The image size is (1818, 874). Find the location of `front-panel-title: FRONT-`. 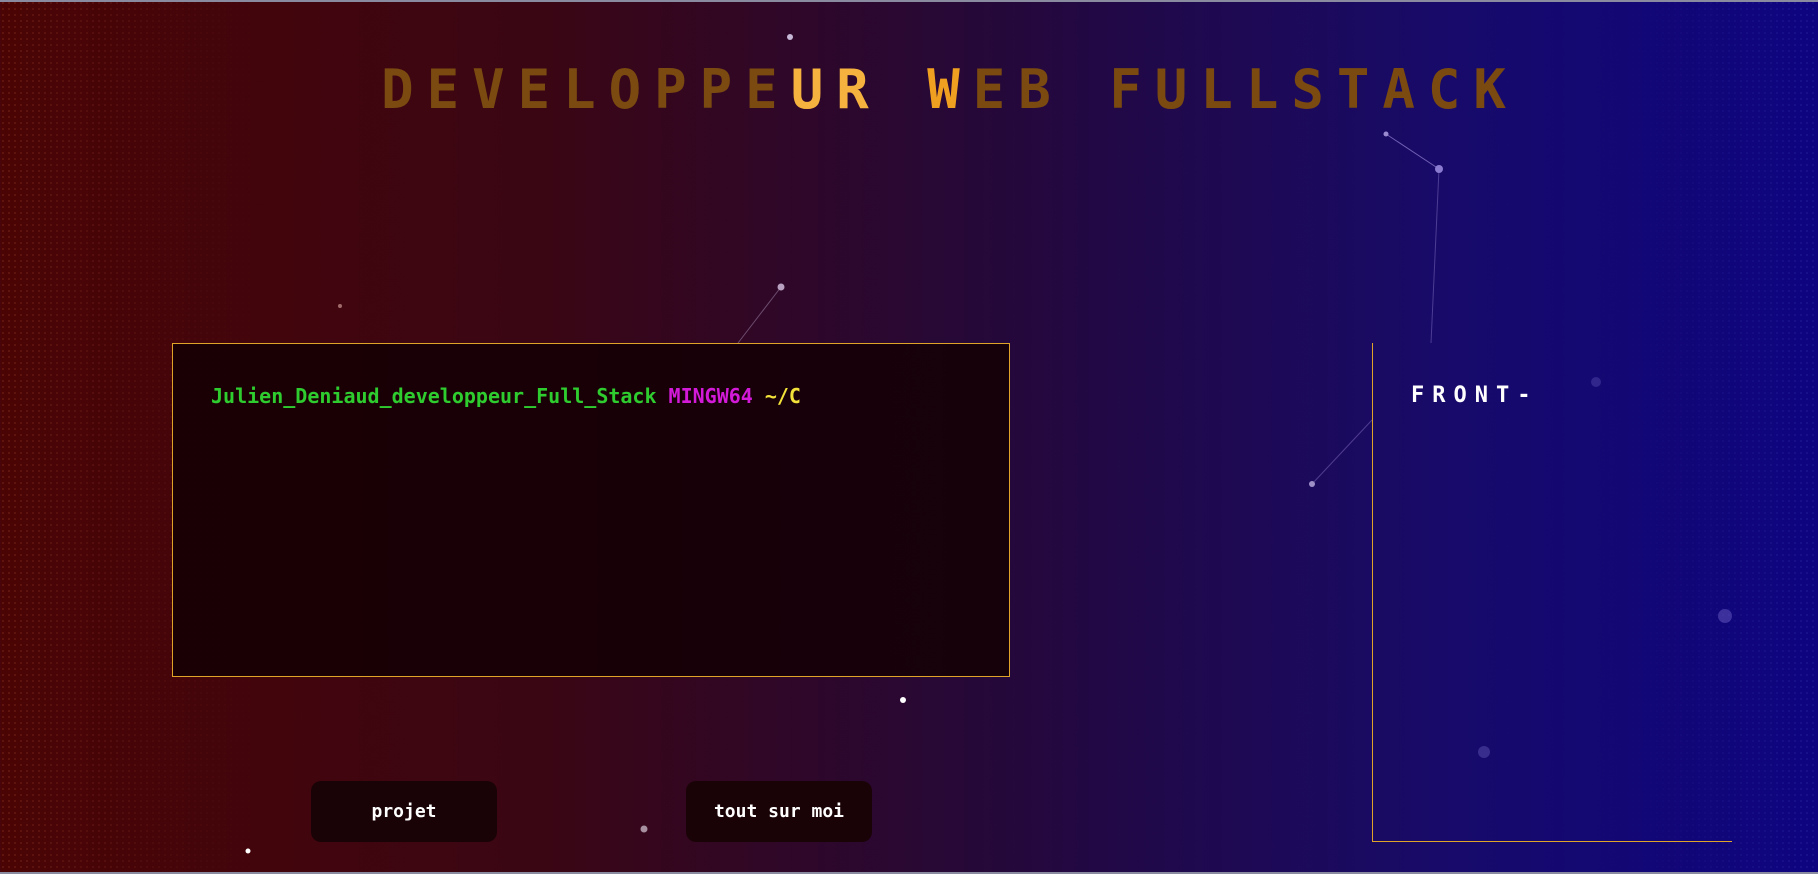

front-panel-title: FRONT- is located at coordinates (1475, 395).